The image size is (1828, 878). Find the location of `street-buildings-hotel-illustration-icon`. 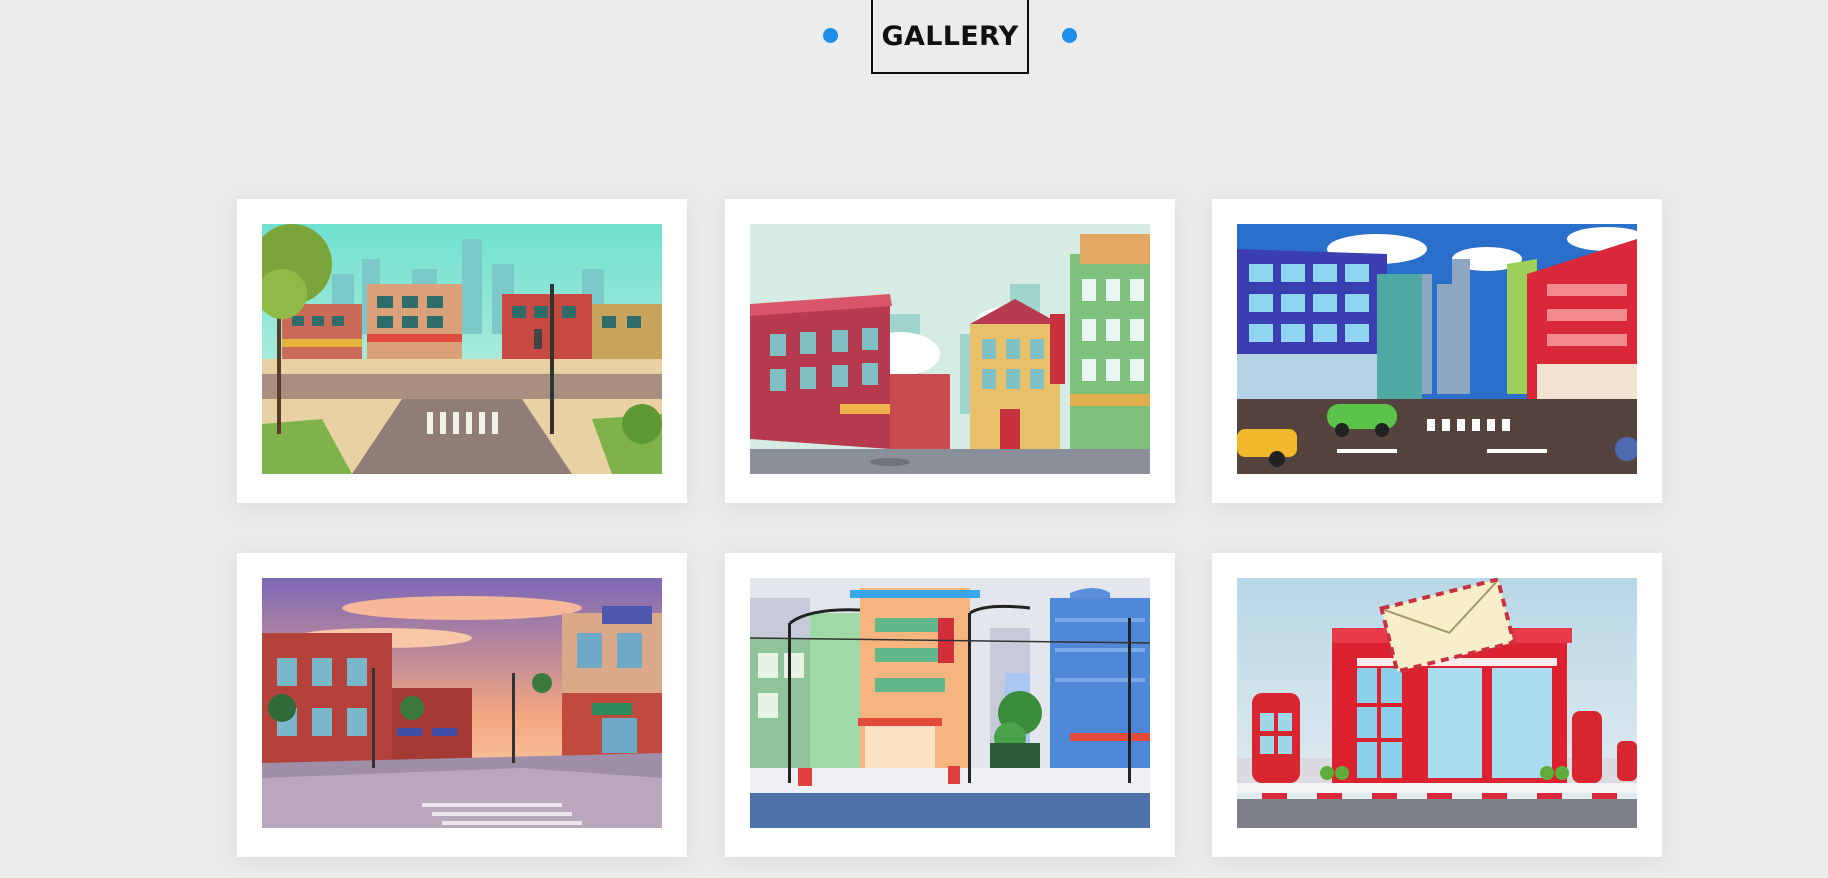

street-buildings-hotel-illustration-icon is located at coordinates (950, 349).